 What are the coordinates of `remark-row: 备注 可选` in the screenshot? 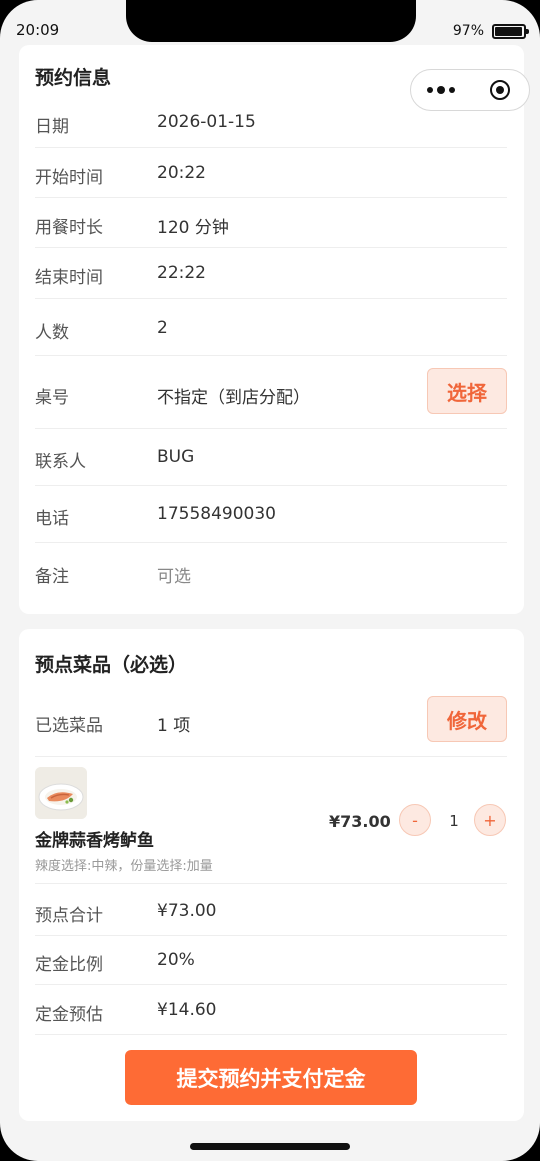 It's located at (271, 572).